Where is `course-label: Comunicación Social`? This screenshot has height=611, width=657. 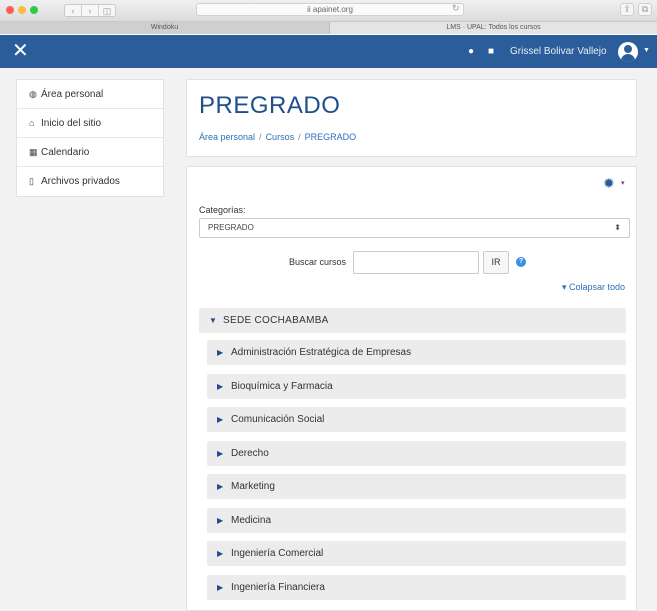 course-label: Comunicación Social is located at coordinates (278, 419).